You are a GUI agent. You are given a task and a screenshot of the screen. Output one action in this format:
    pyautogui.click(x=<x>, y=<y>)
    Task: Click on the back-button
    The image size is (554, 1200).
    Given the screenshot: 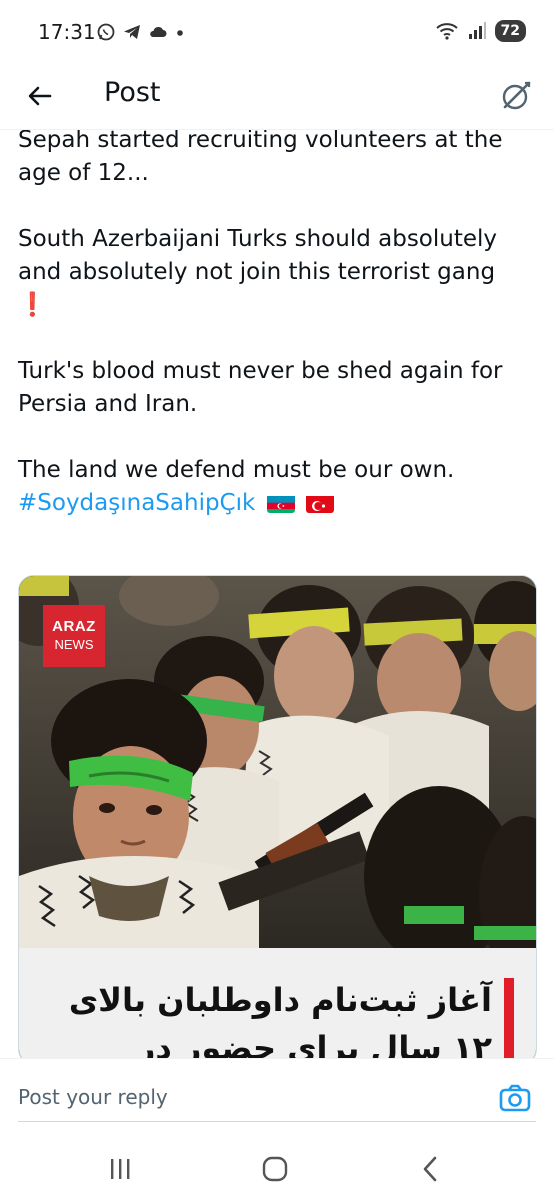 What is the action you would take?
    pyautogui.click(x=40, y=96)
    